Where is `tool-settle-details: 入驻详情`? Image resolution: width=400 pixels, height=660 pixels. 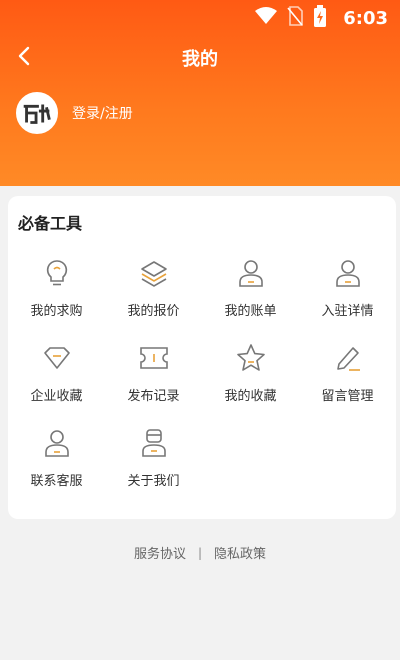
tool-settle-details: 入驻详情 is located at coordinates (347, 300).